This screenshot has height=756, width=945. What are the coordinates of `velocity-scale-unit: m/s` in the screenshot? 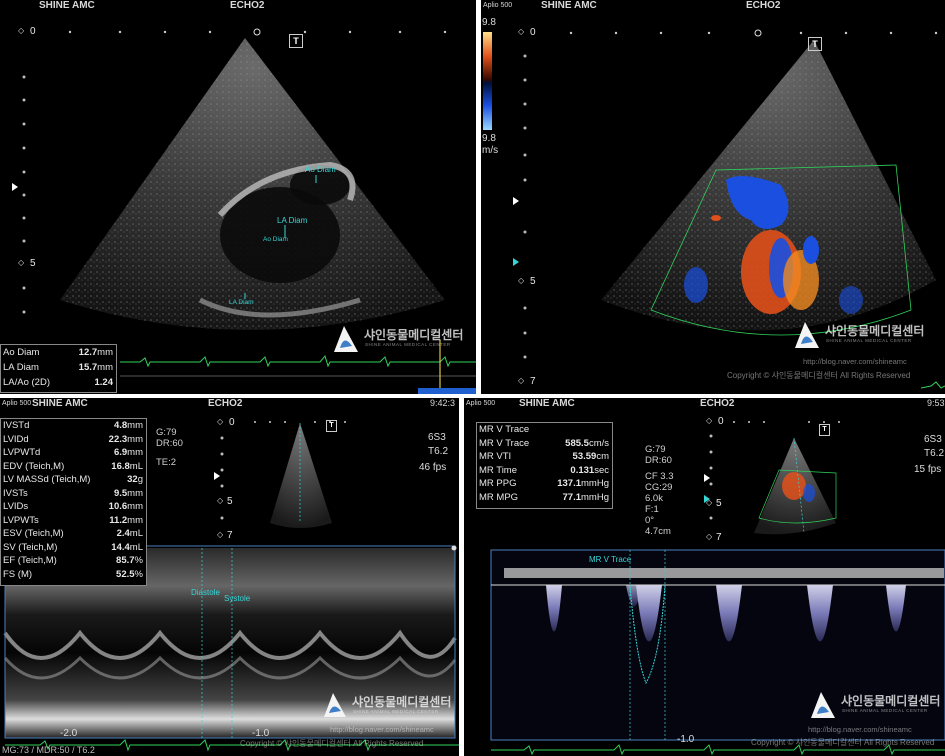 It's located at (490, 150).